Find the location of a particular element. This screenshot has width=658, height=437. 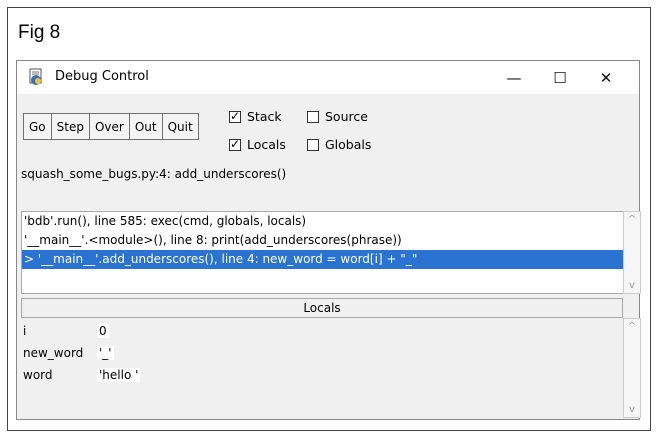

python-debugger-icon is located at coordinates (35, 76).